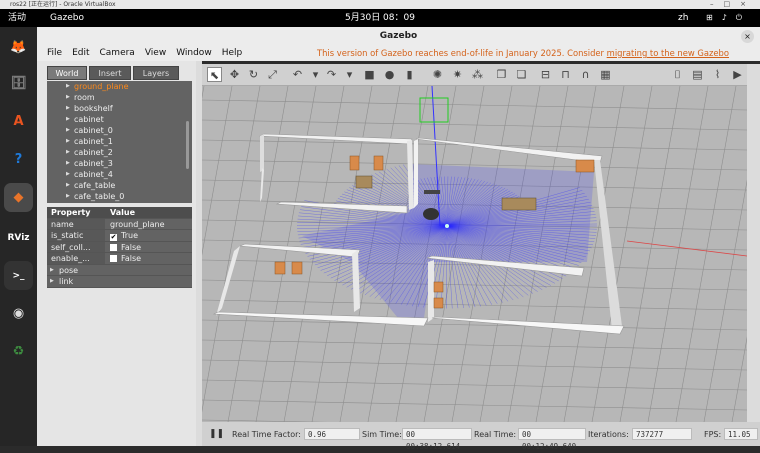 The width and height of the screenshot is (760, 453). What do you see at coordinates (733, 4) in the screenshot?
I see `virtualbox-window-controls: –□×` at bounding box center [733, 4].